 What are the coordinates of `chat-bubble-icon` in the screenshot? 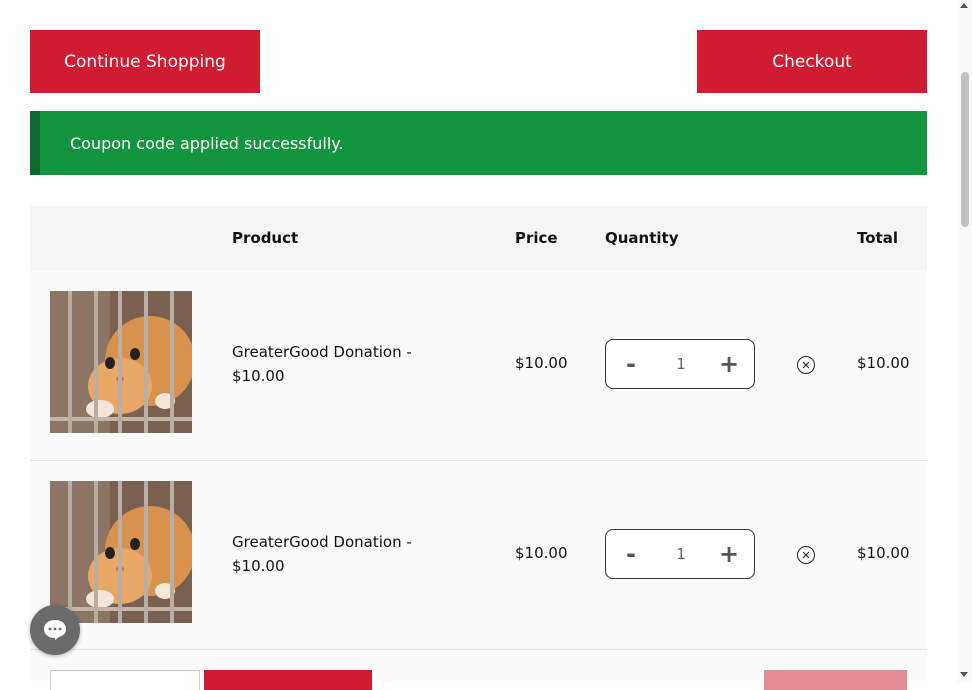 It's located at (55, 630).